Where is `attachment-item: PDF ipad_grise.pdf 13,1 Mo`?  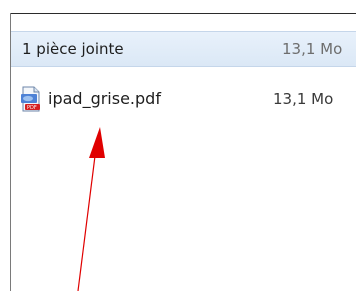 attachment-item: PDF ipad_grise.pdf 13,1 Mo is located at coordinates (183, 99).